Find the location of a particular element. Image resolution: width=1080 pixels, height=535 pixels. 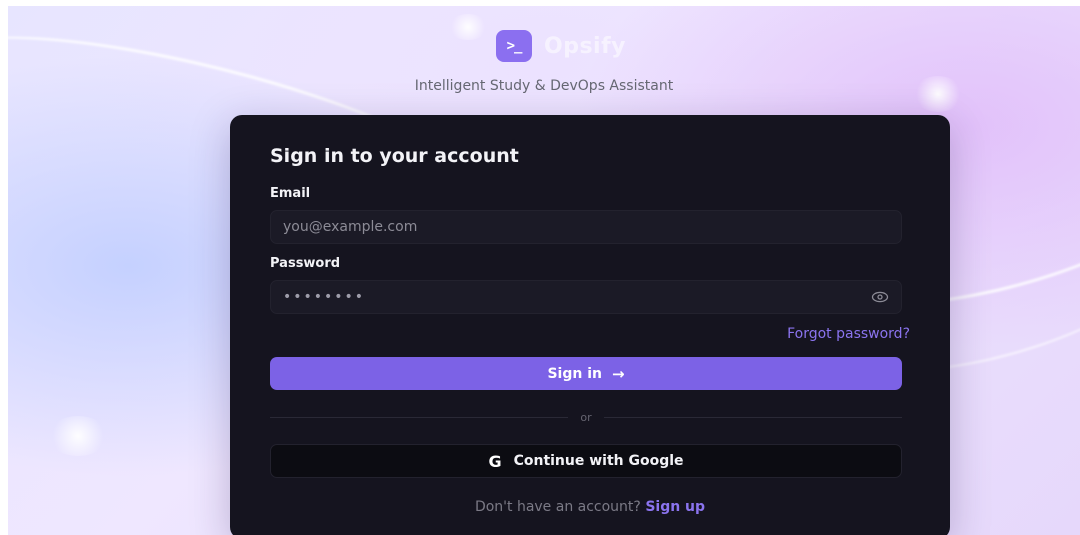

password-value: •••••••• is located at coordinates (324, 297).